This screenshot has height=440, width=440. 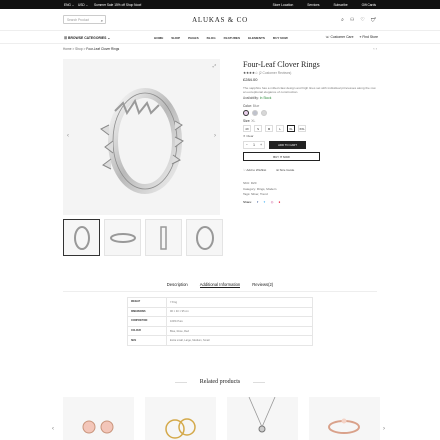 I want to click on account-icon: ⚇, so click(x=352, y=20).